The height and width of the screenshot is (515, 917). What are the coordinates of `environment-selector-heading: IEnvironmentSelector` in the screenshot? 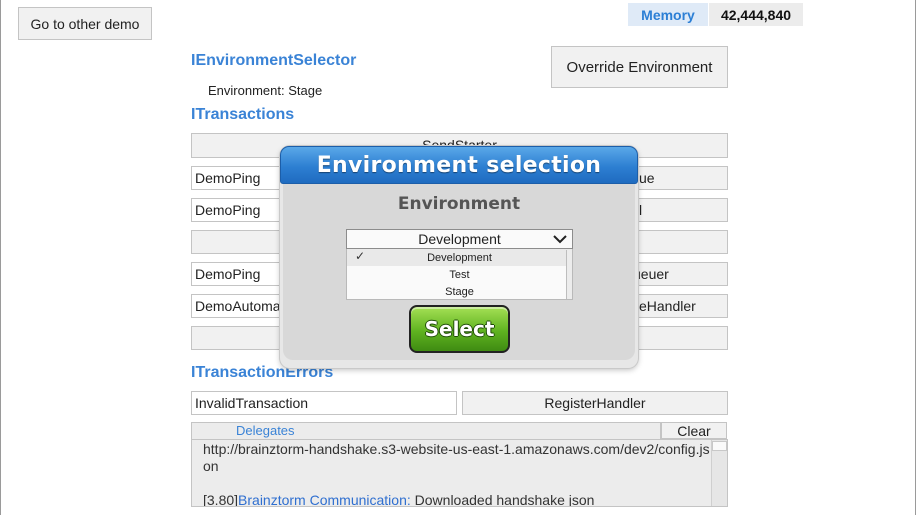 It's located at (274, 60).